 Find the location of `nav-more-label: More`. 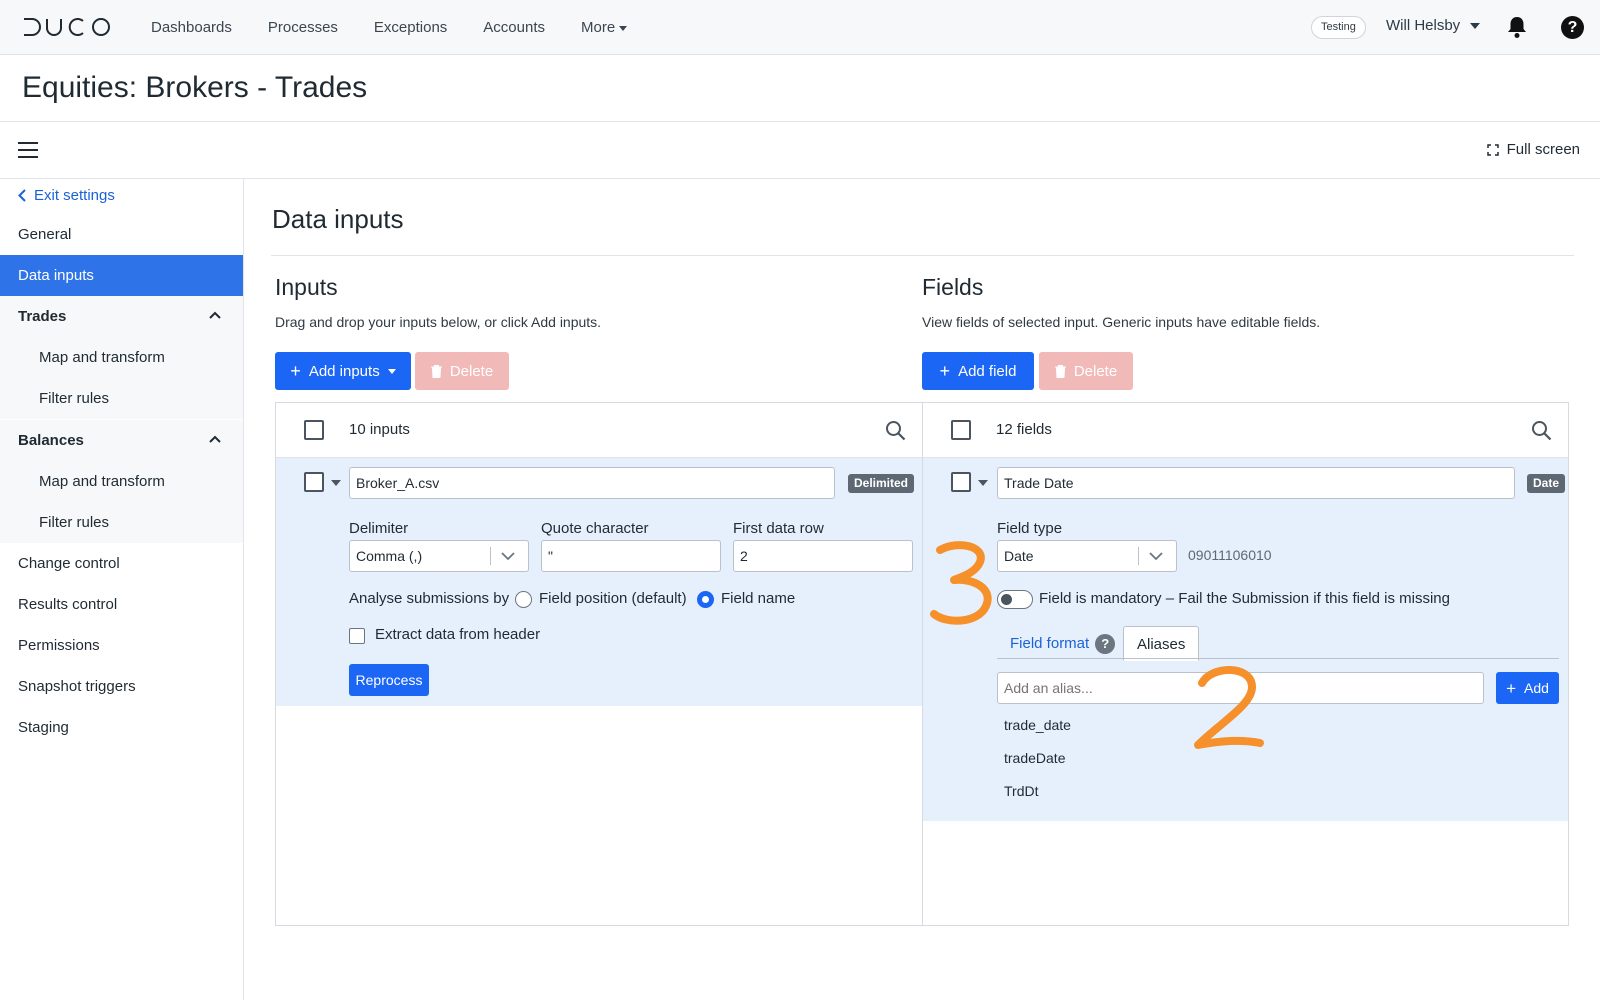

nav-more-label: More is located at coordinates (598, 27).